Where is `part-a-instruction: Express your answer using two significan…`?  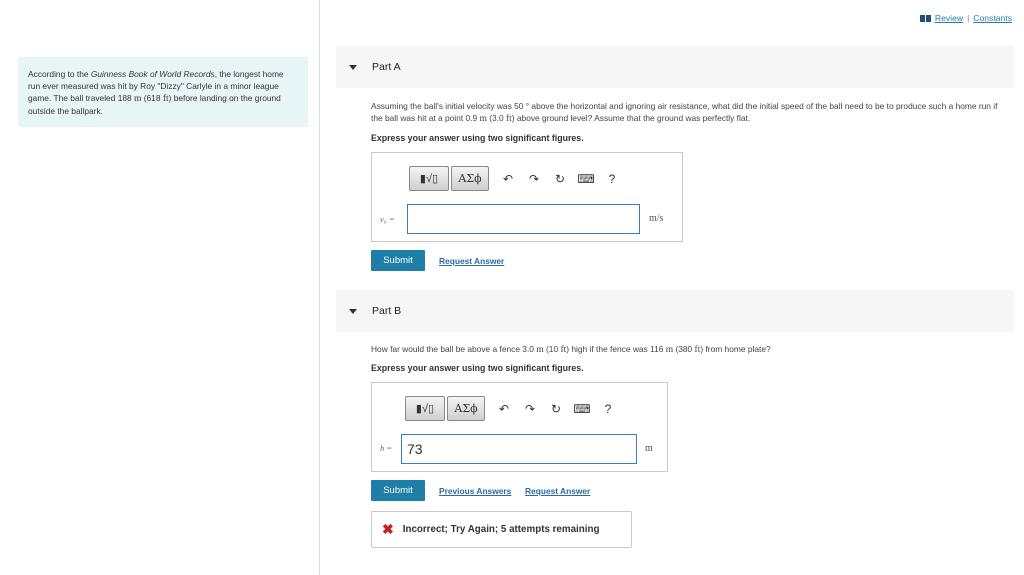
part-a-instruction: Express your answer using two significan… is located at coordinates (477, 138).